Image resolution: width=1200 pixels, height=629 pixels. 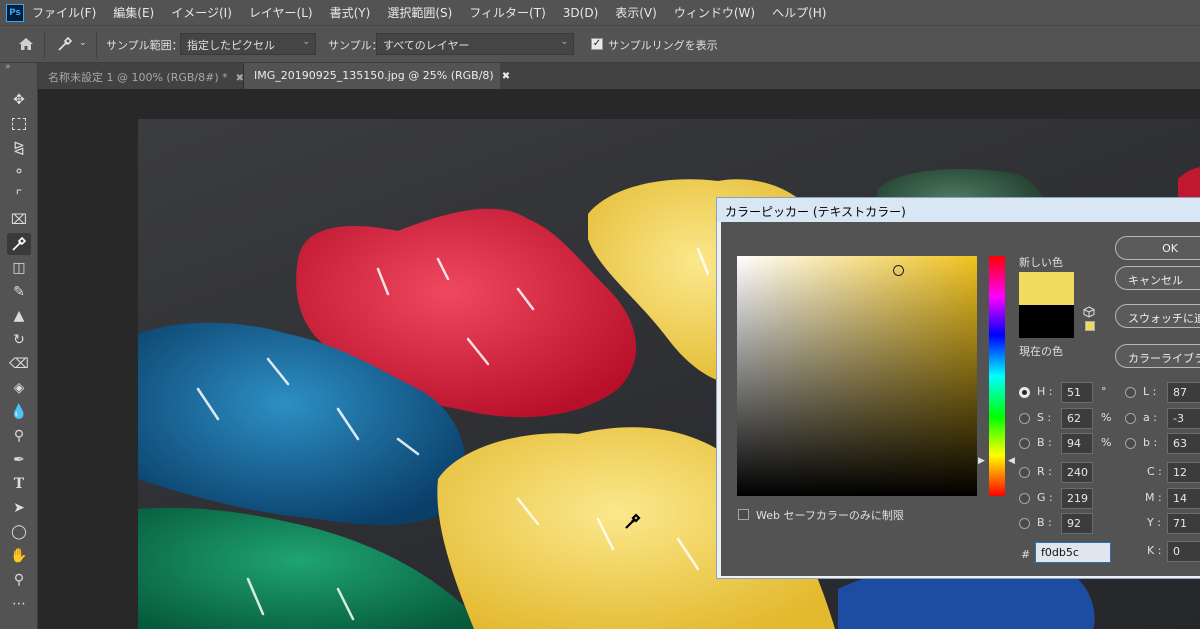 I want to click on hex-field: f0db5c, so click(x=1073, y=552).